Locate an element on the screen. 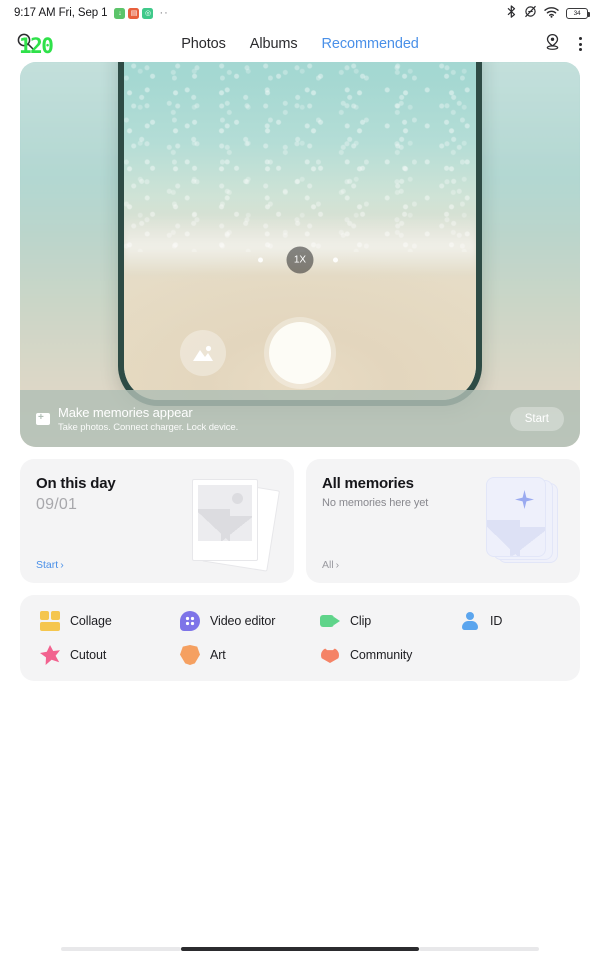  art-icon is located at coordinates (190, 655).